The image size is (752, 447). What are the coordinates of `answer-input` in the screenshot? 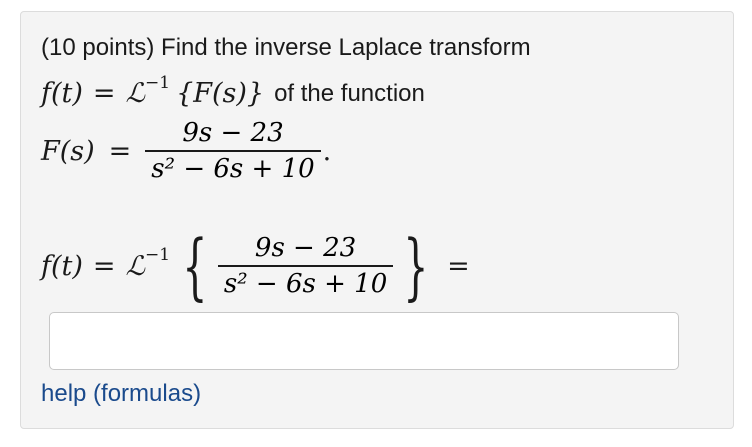 It's located at (364, 341).